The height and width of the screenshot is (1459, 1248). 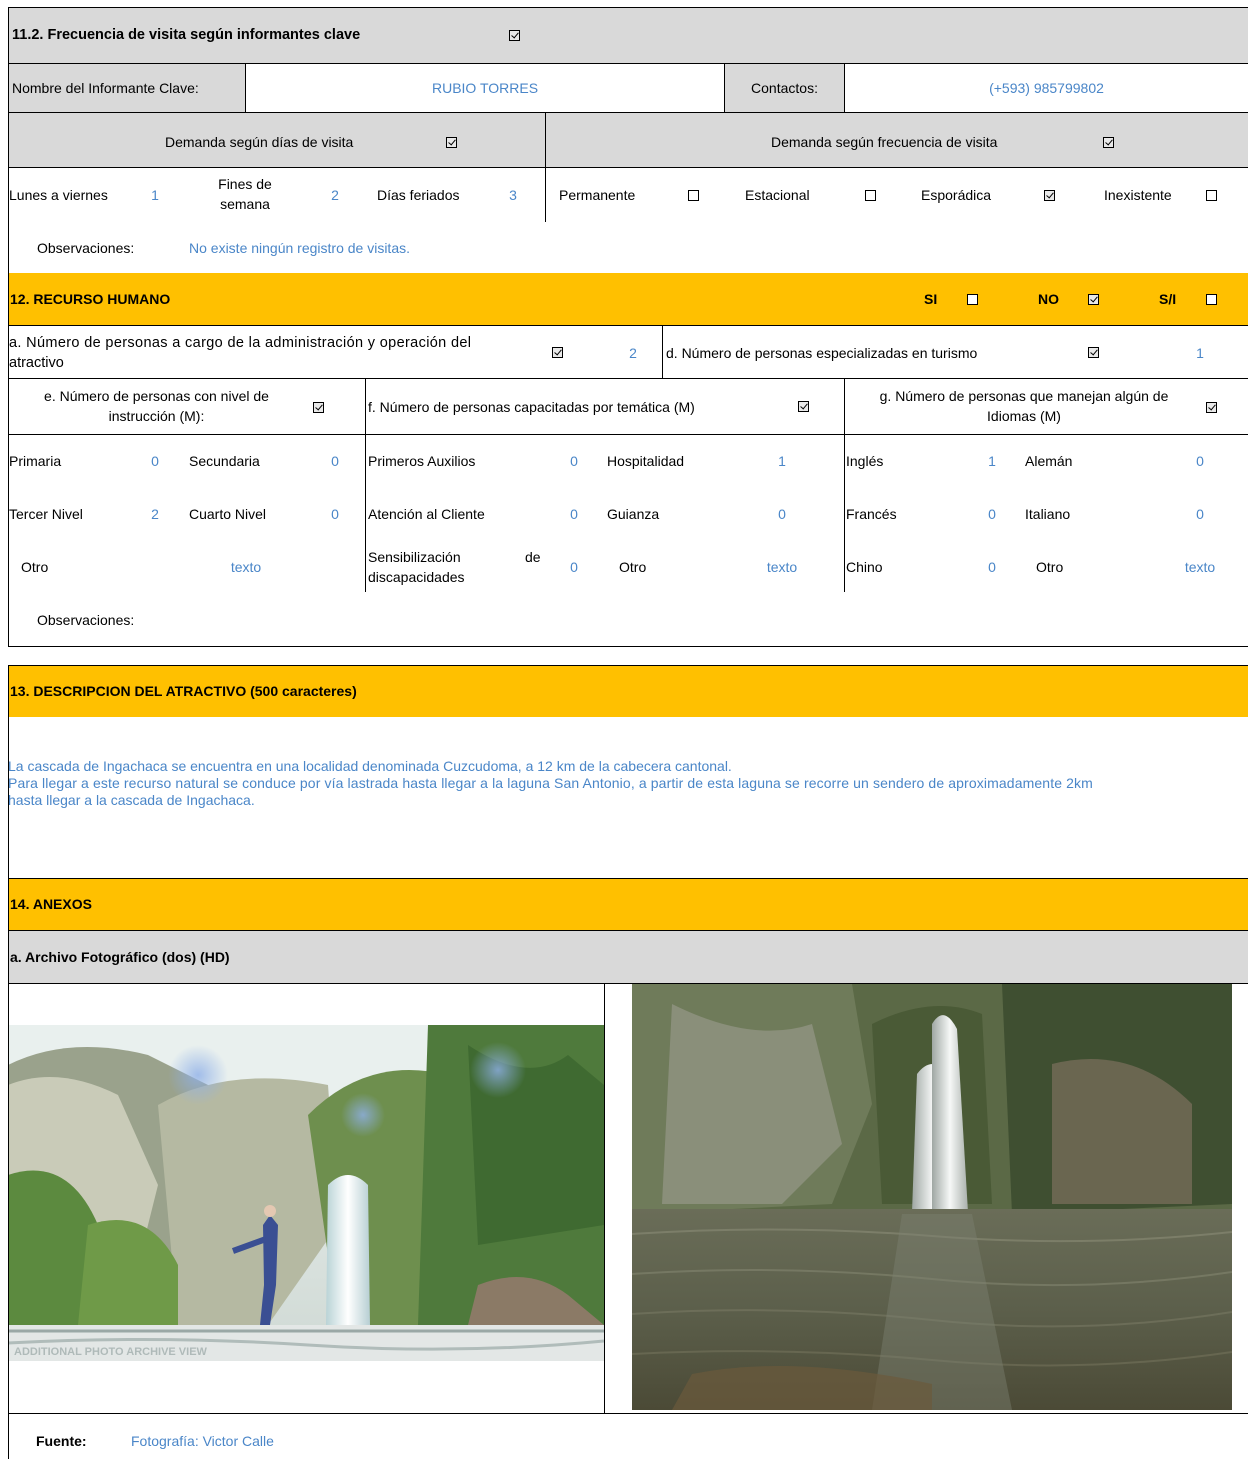 What do you see at coordinates (513, 195) in the screenshot?
I see `holidays-value: 3` at bounding box center [513, 195].